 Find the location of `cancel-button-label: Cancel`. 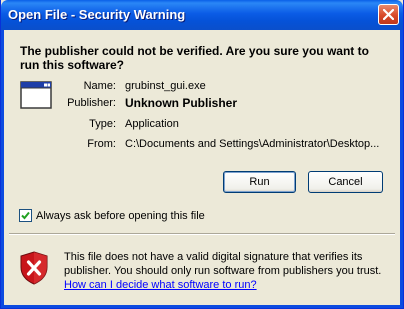

cancel-button-label: Cancel is located at coordinates (345, 182).